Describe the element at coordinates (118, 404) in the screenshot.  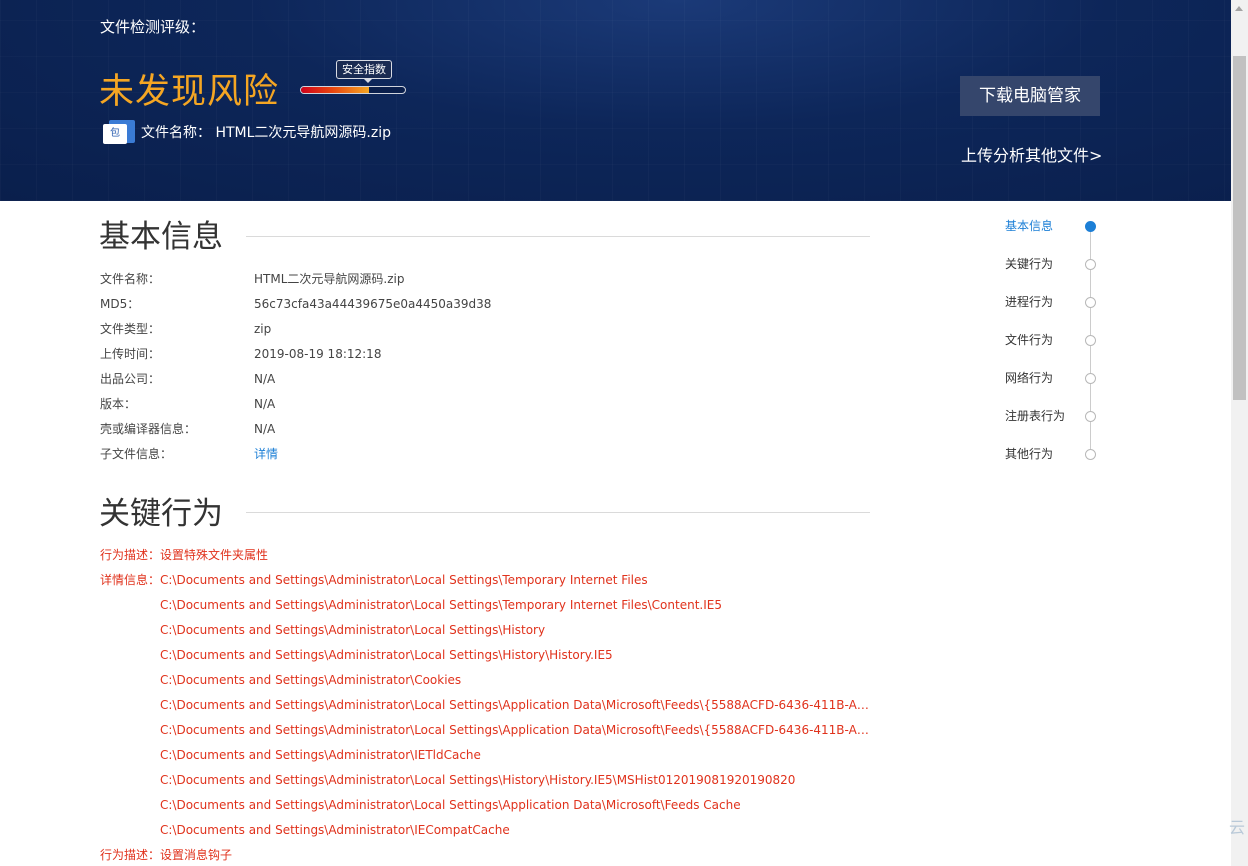
I see `info-label: 版本：` at that location.